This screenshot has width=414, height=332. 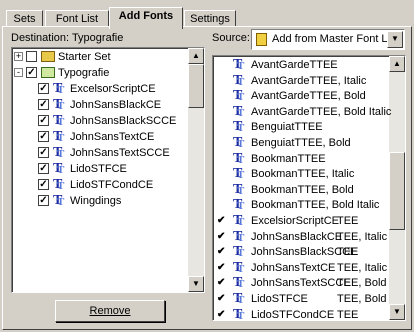 I want to click on source-font-item: T BenguiatTTEE, so click(x=301, y=127).